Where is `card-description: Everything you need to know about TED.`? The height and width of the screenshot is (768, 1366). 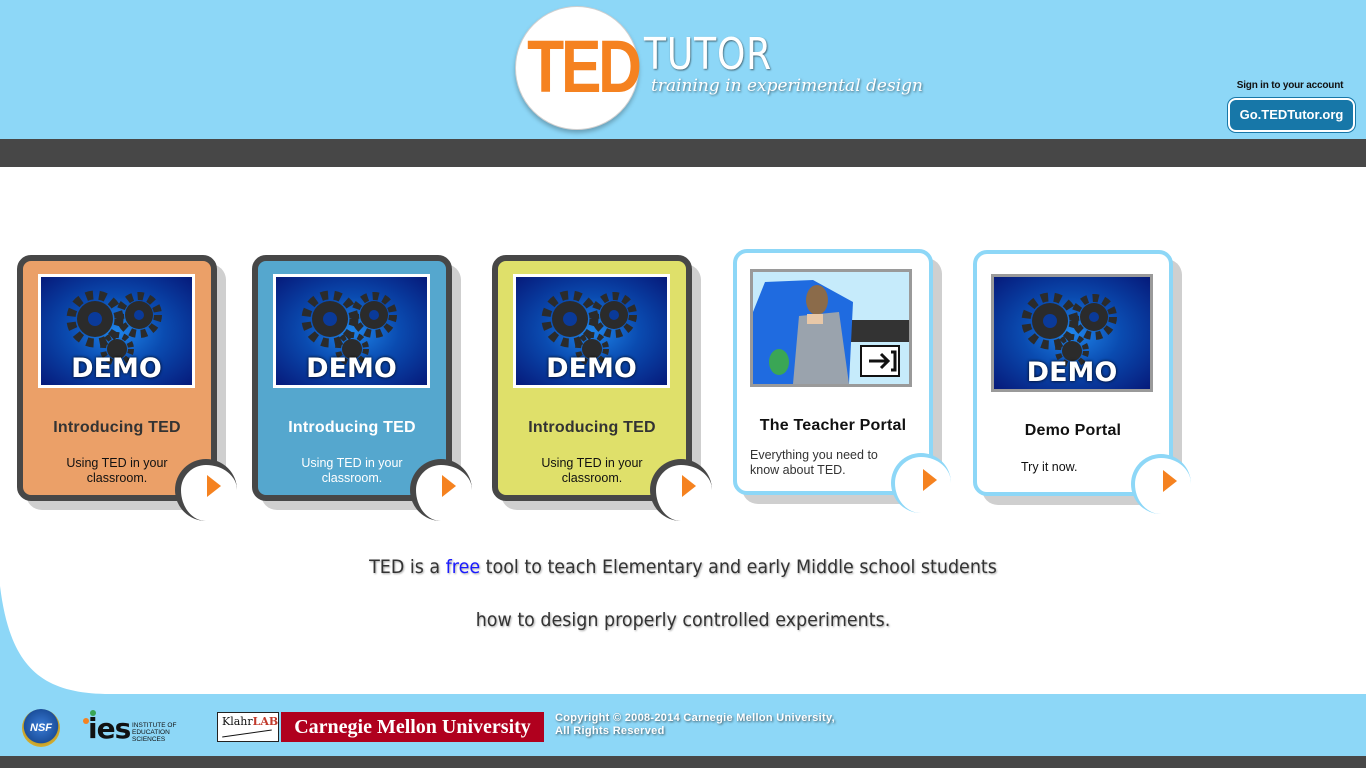 card-description: Everything you need to know about TED. is located at coordinates (814, 462).